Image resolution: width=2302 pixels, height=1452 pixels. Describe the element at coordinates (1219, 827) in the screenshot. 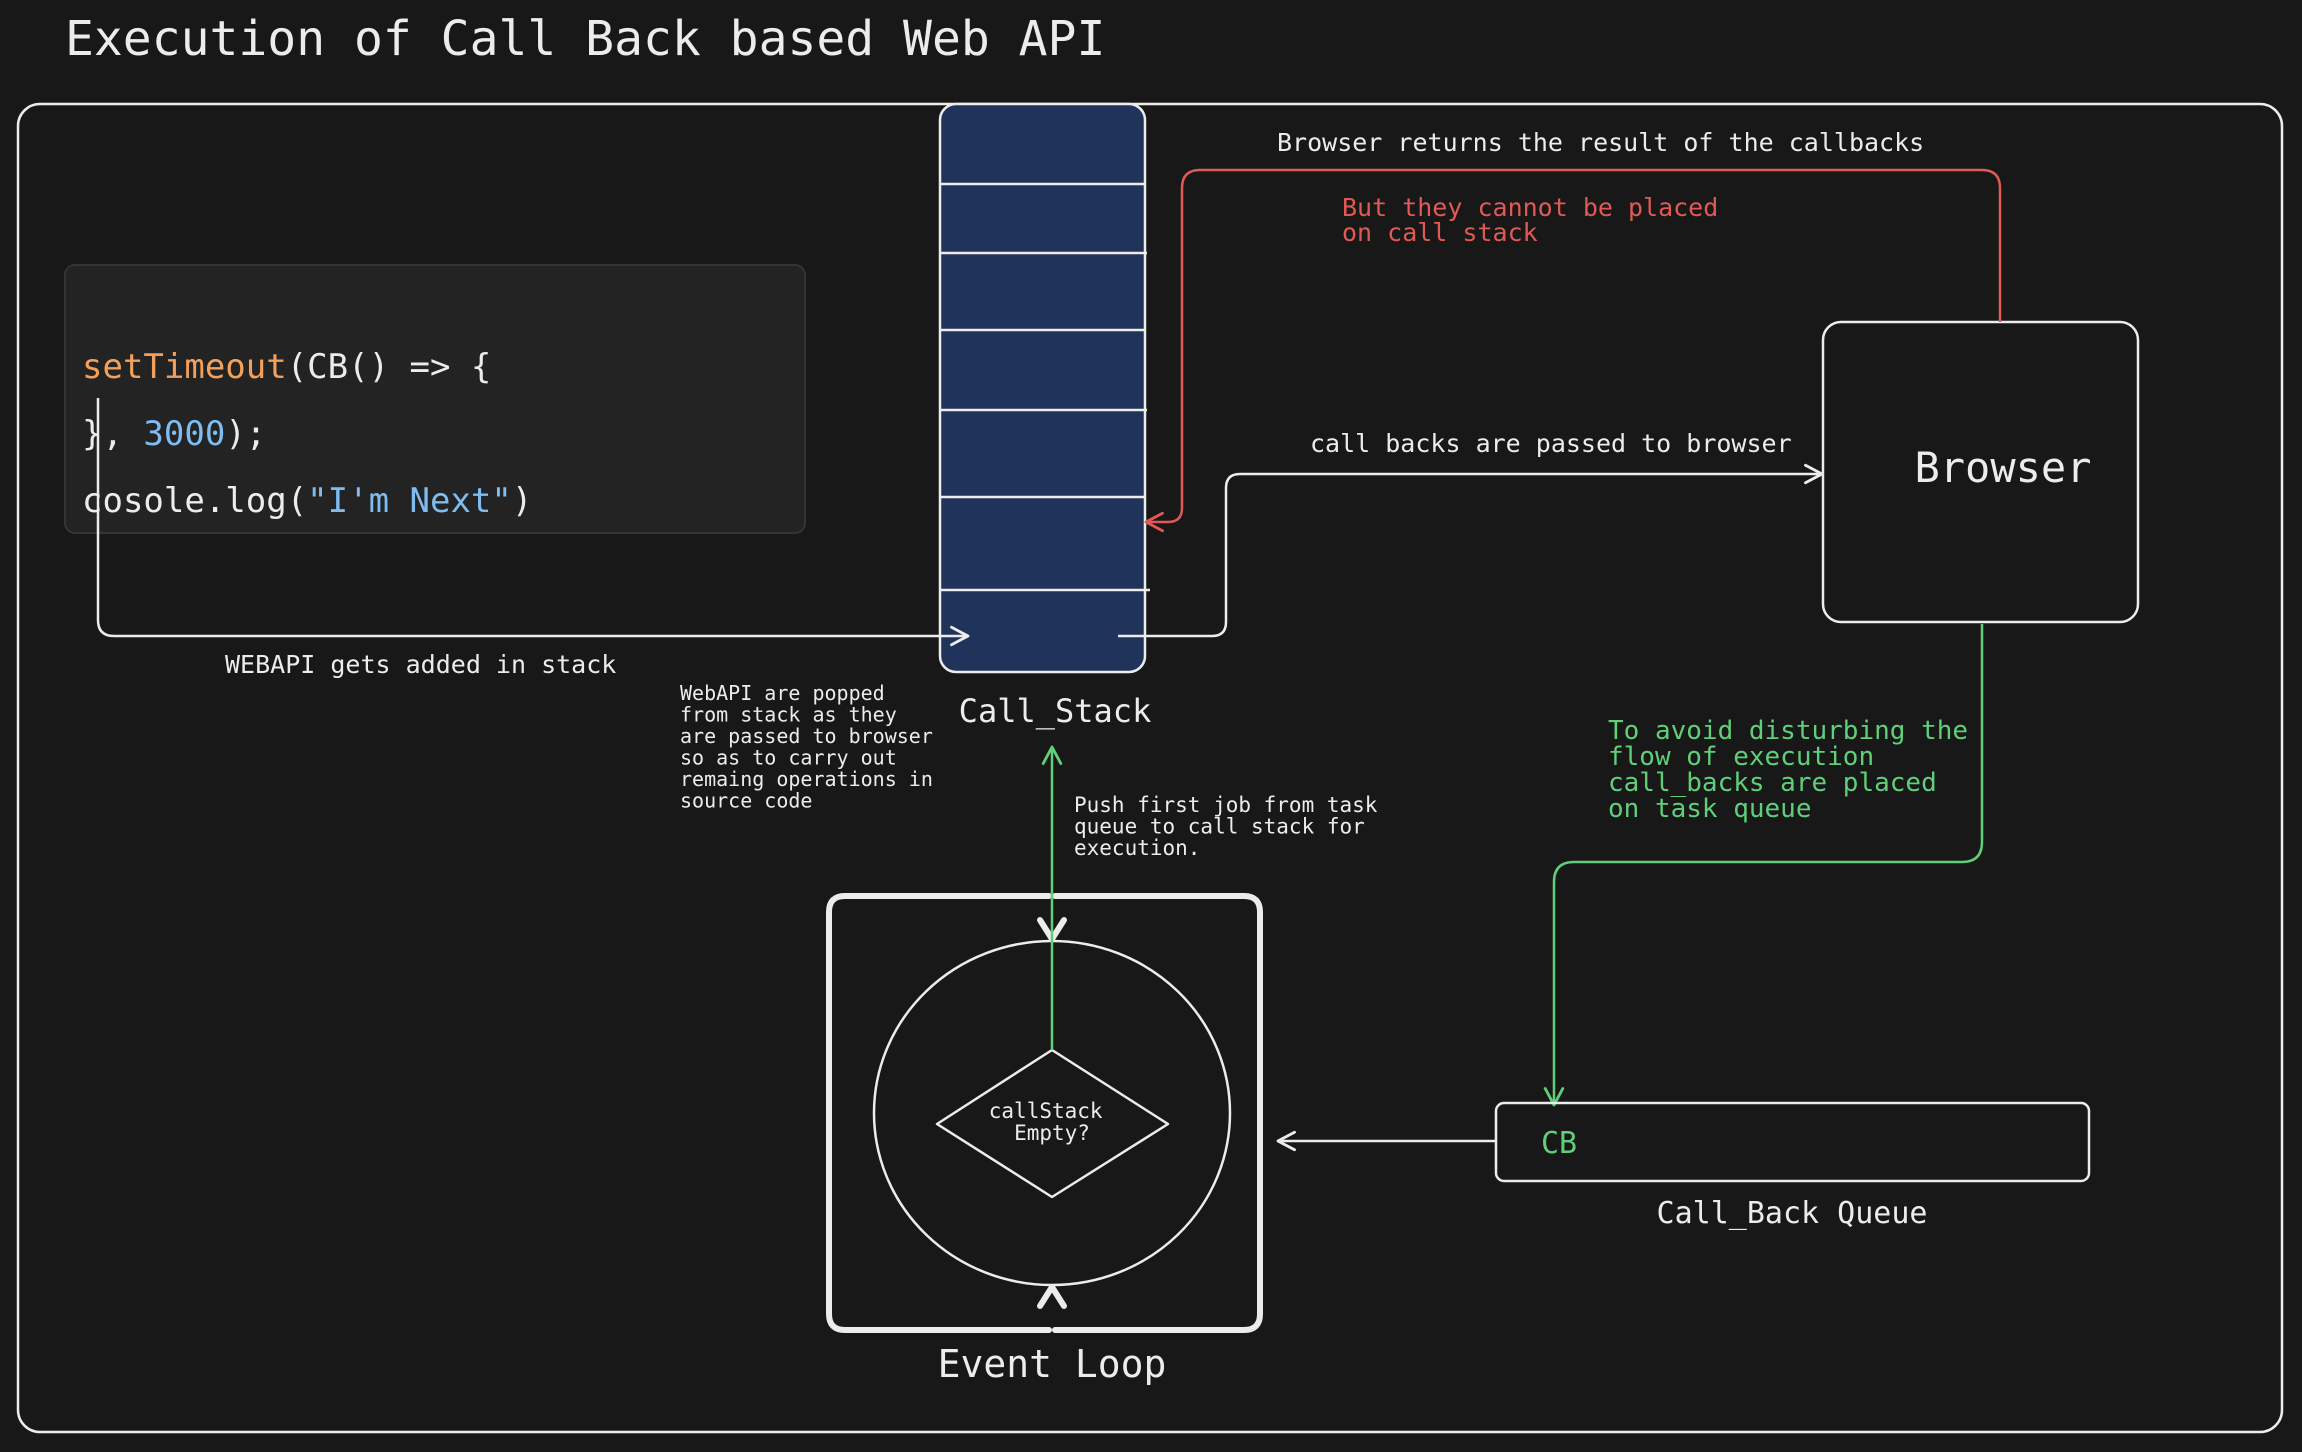

I see `push-first-line: queue to call stack for` at that location.